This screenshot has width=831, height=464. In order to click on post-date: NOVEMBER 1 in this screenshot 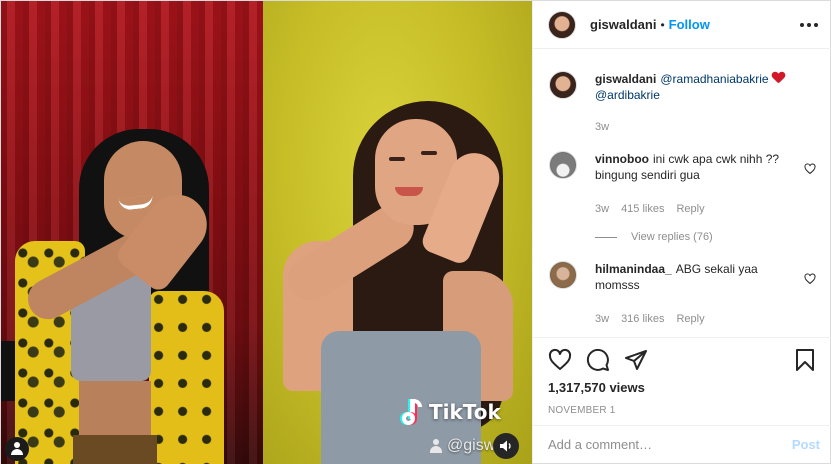, I will do `click(682, 410)`.